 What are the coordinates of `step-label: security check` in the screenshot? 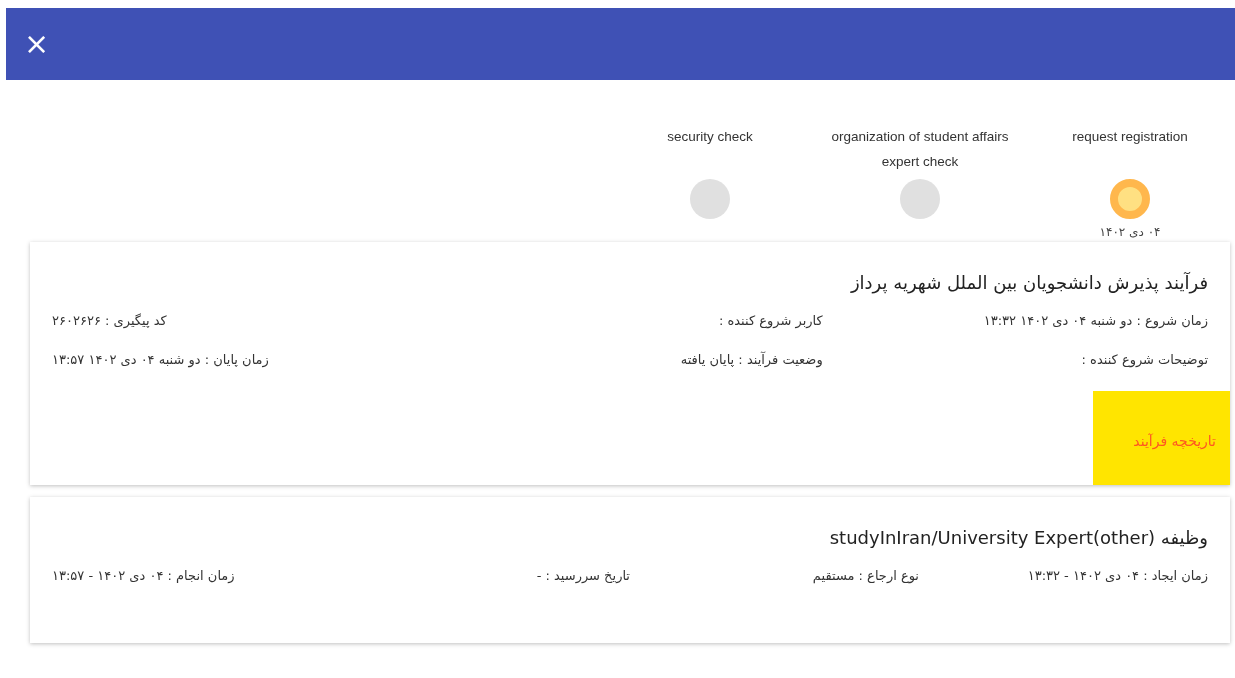 It's located at (710, 137).